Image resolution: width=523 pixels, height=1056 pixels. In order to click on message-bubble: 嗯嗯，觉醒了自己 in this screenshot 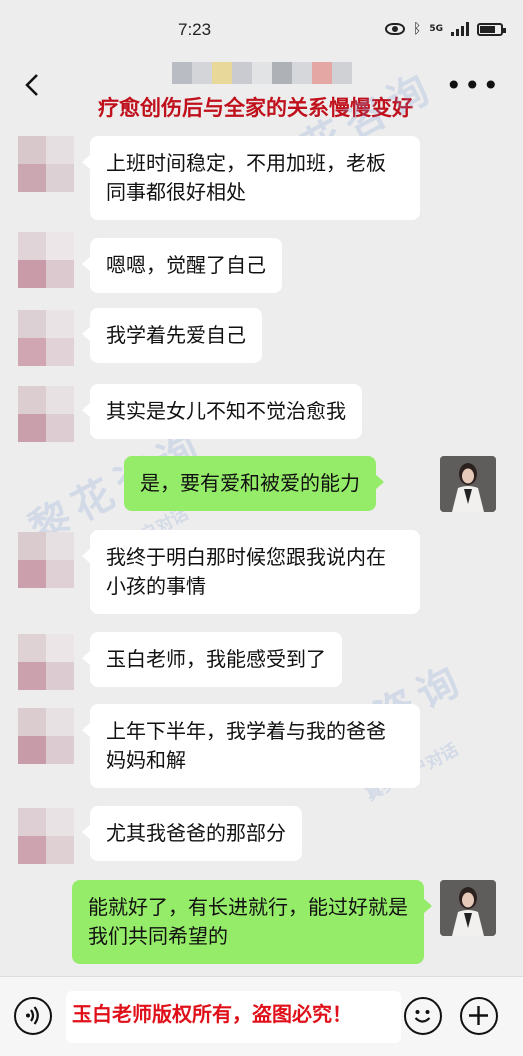, I will do `click(182, 265)`.